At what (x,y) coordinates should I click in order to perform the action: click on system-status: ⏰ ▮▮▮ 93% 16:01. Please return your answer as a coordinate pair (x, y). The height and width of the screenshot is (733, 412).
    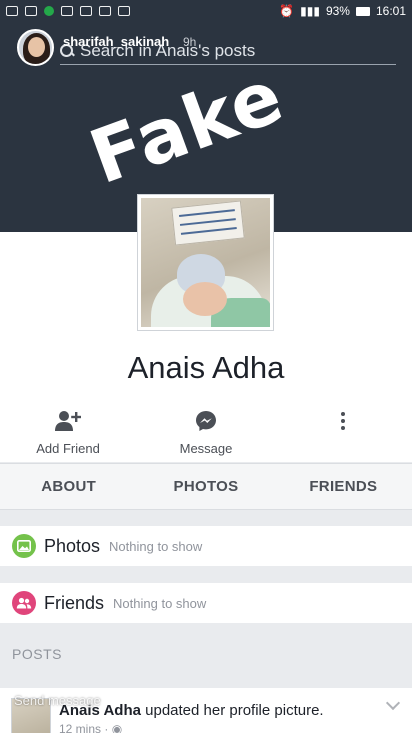
    Looking at the image, I should click on (342, 11).